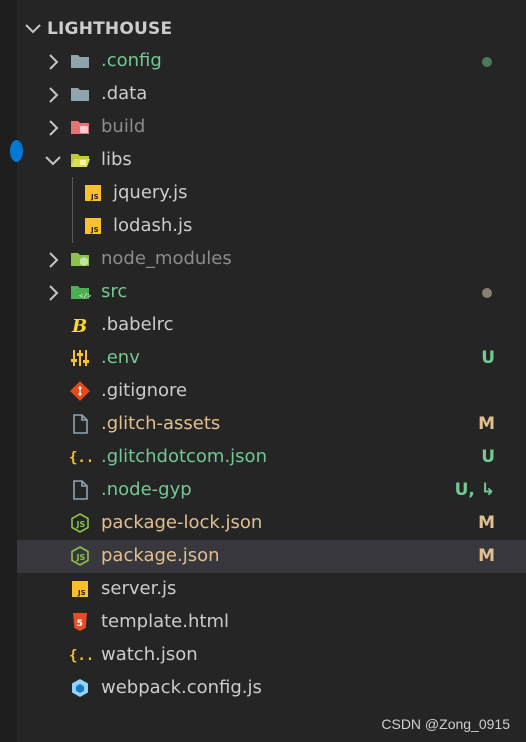  Describe the element at coordinates (271, 424) in the screenshot. I see `tree-file-row: .glitch-assets M` at that location.